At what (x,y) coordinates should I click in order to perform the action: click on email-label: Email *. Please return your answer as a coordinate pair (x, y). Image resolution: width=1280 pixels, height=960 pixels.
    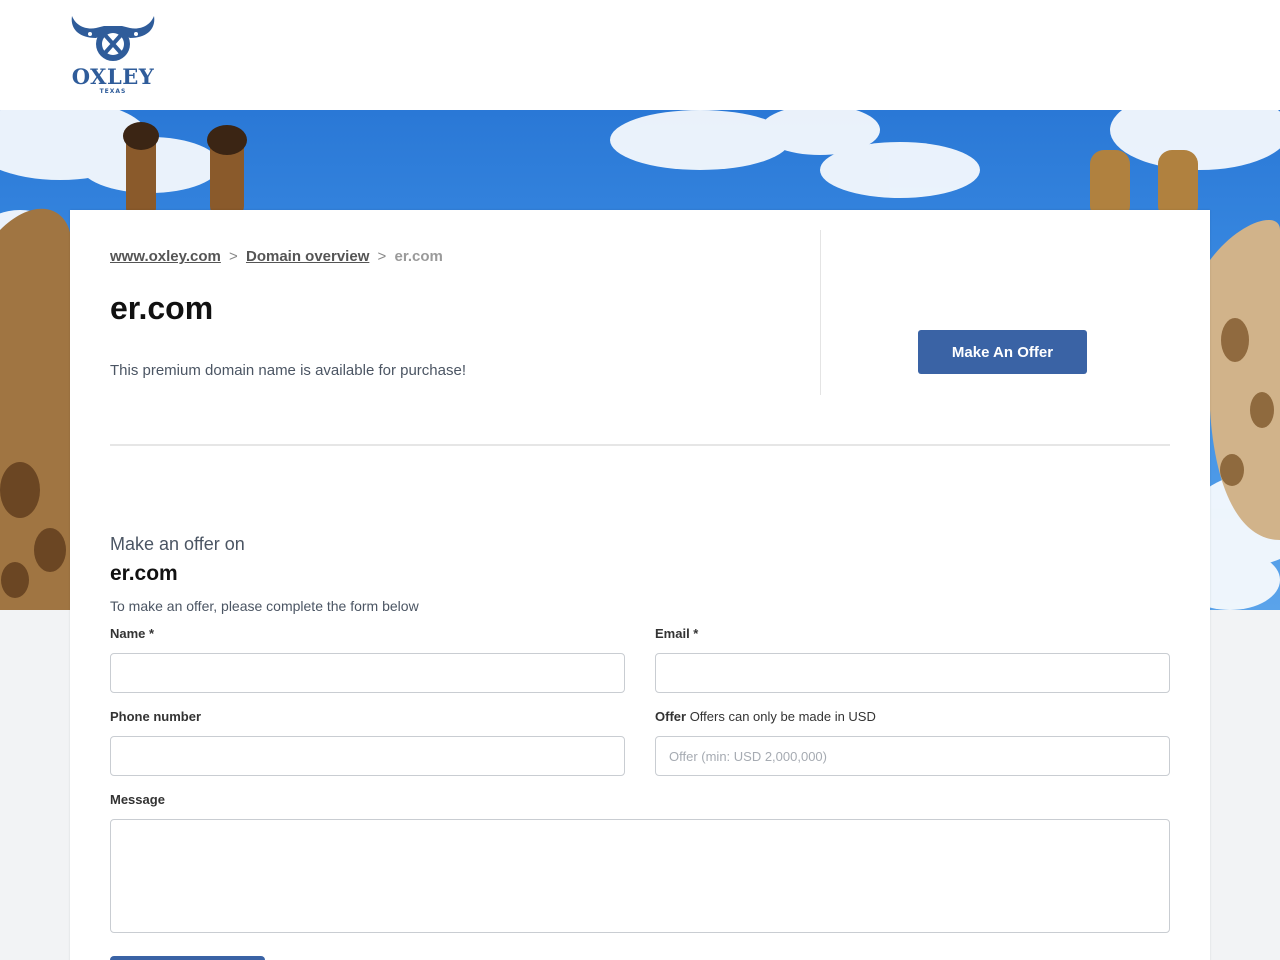
    Looking at the image, I should click on (677, 633).